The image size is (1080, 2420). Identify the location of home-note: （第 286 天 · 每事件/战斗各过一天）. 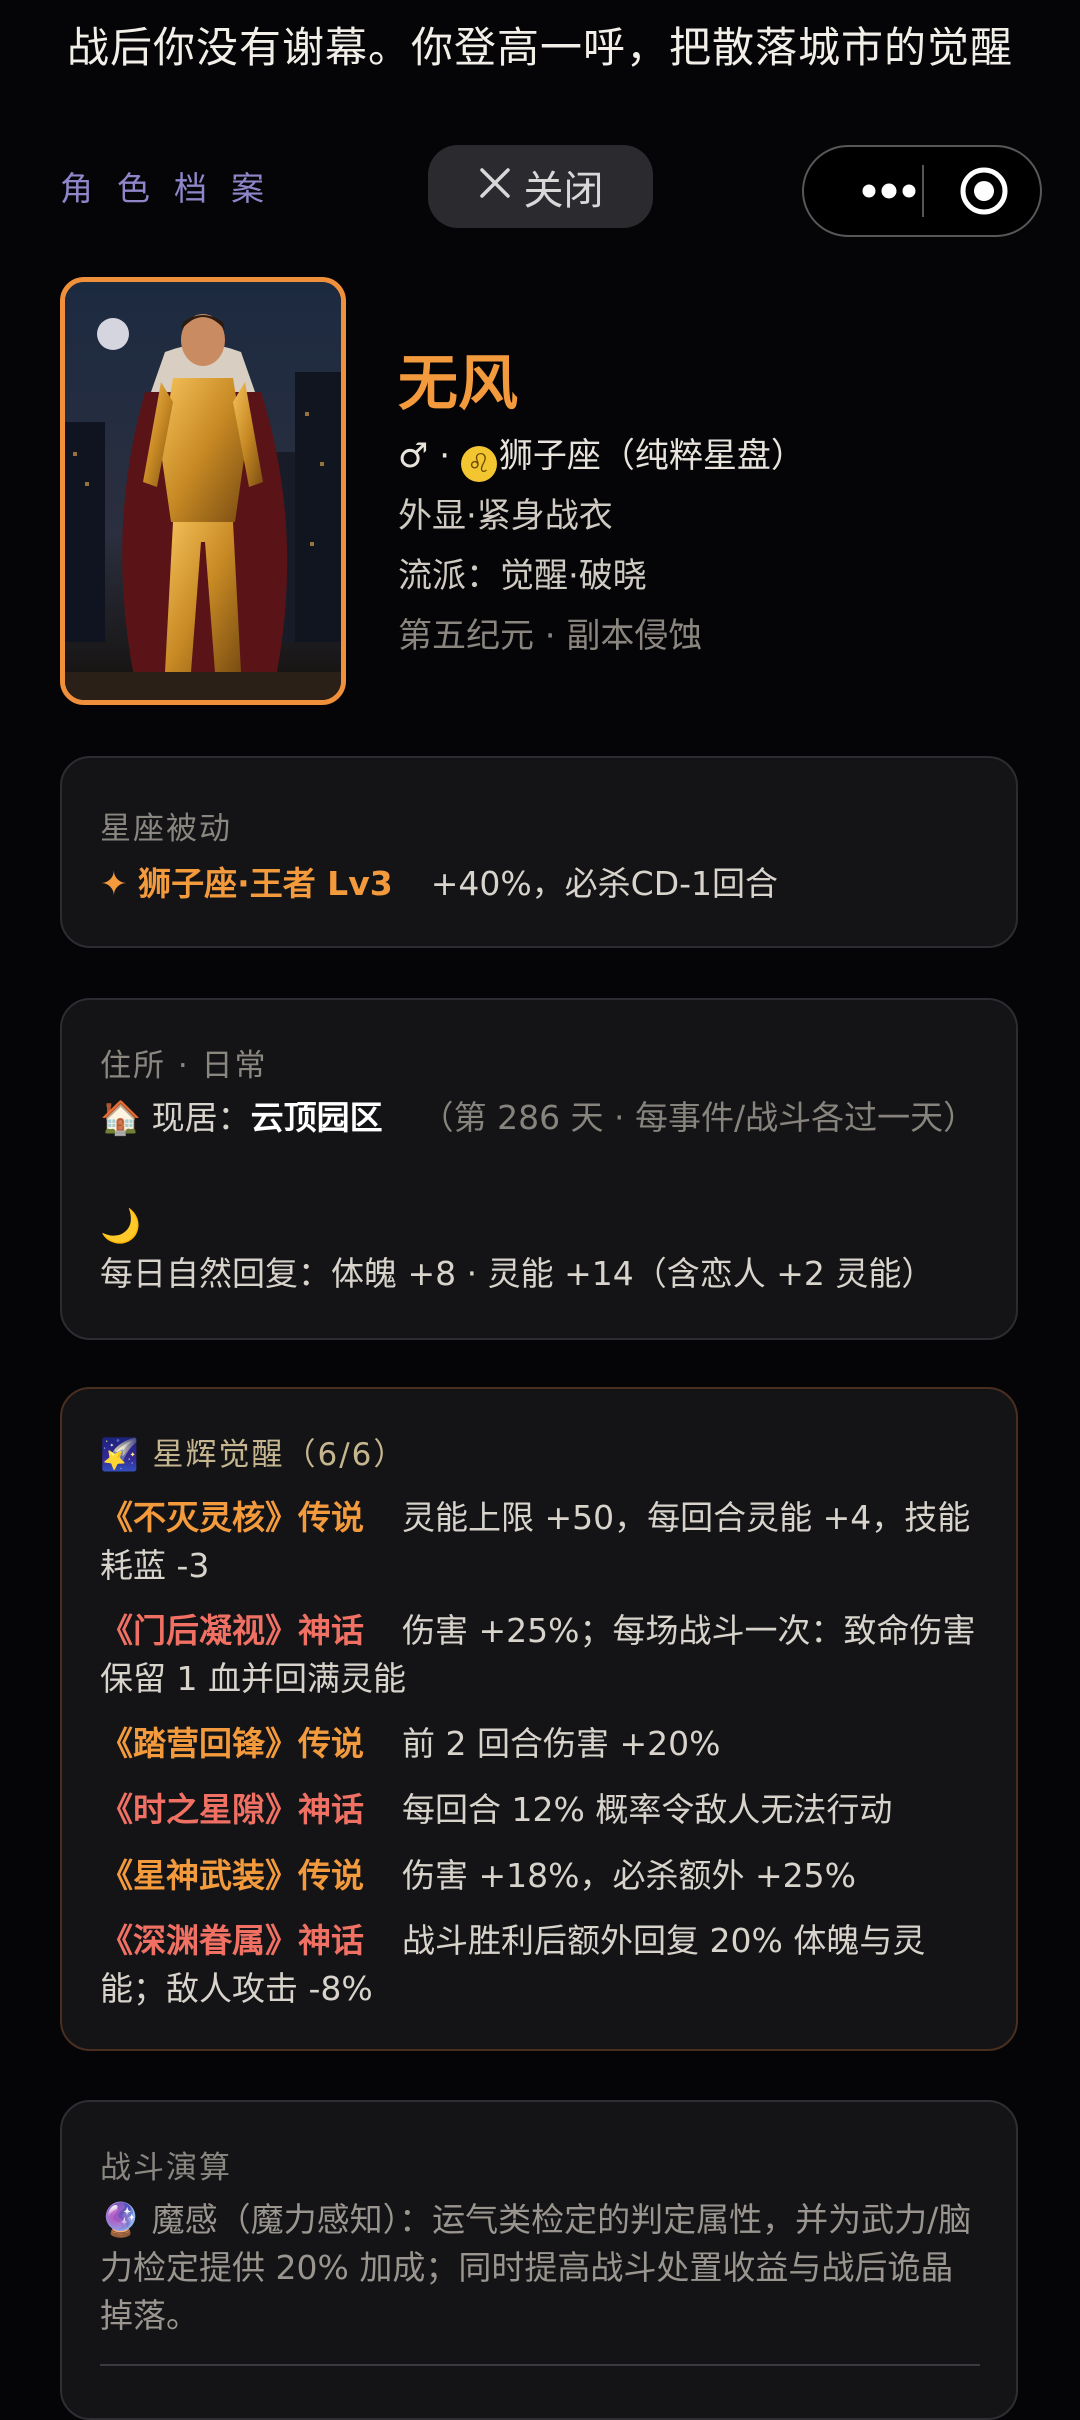
(698, 1117).